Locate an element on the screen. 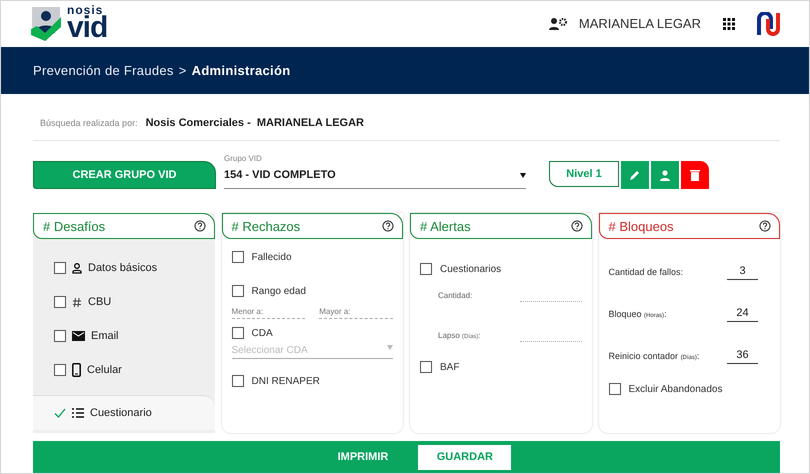  list-icon is located at coordinates (78, 413).